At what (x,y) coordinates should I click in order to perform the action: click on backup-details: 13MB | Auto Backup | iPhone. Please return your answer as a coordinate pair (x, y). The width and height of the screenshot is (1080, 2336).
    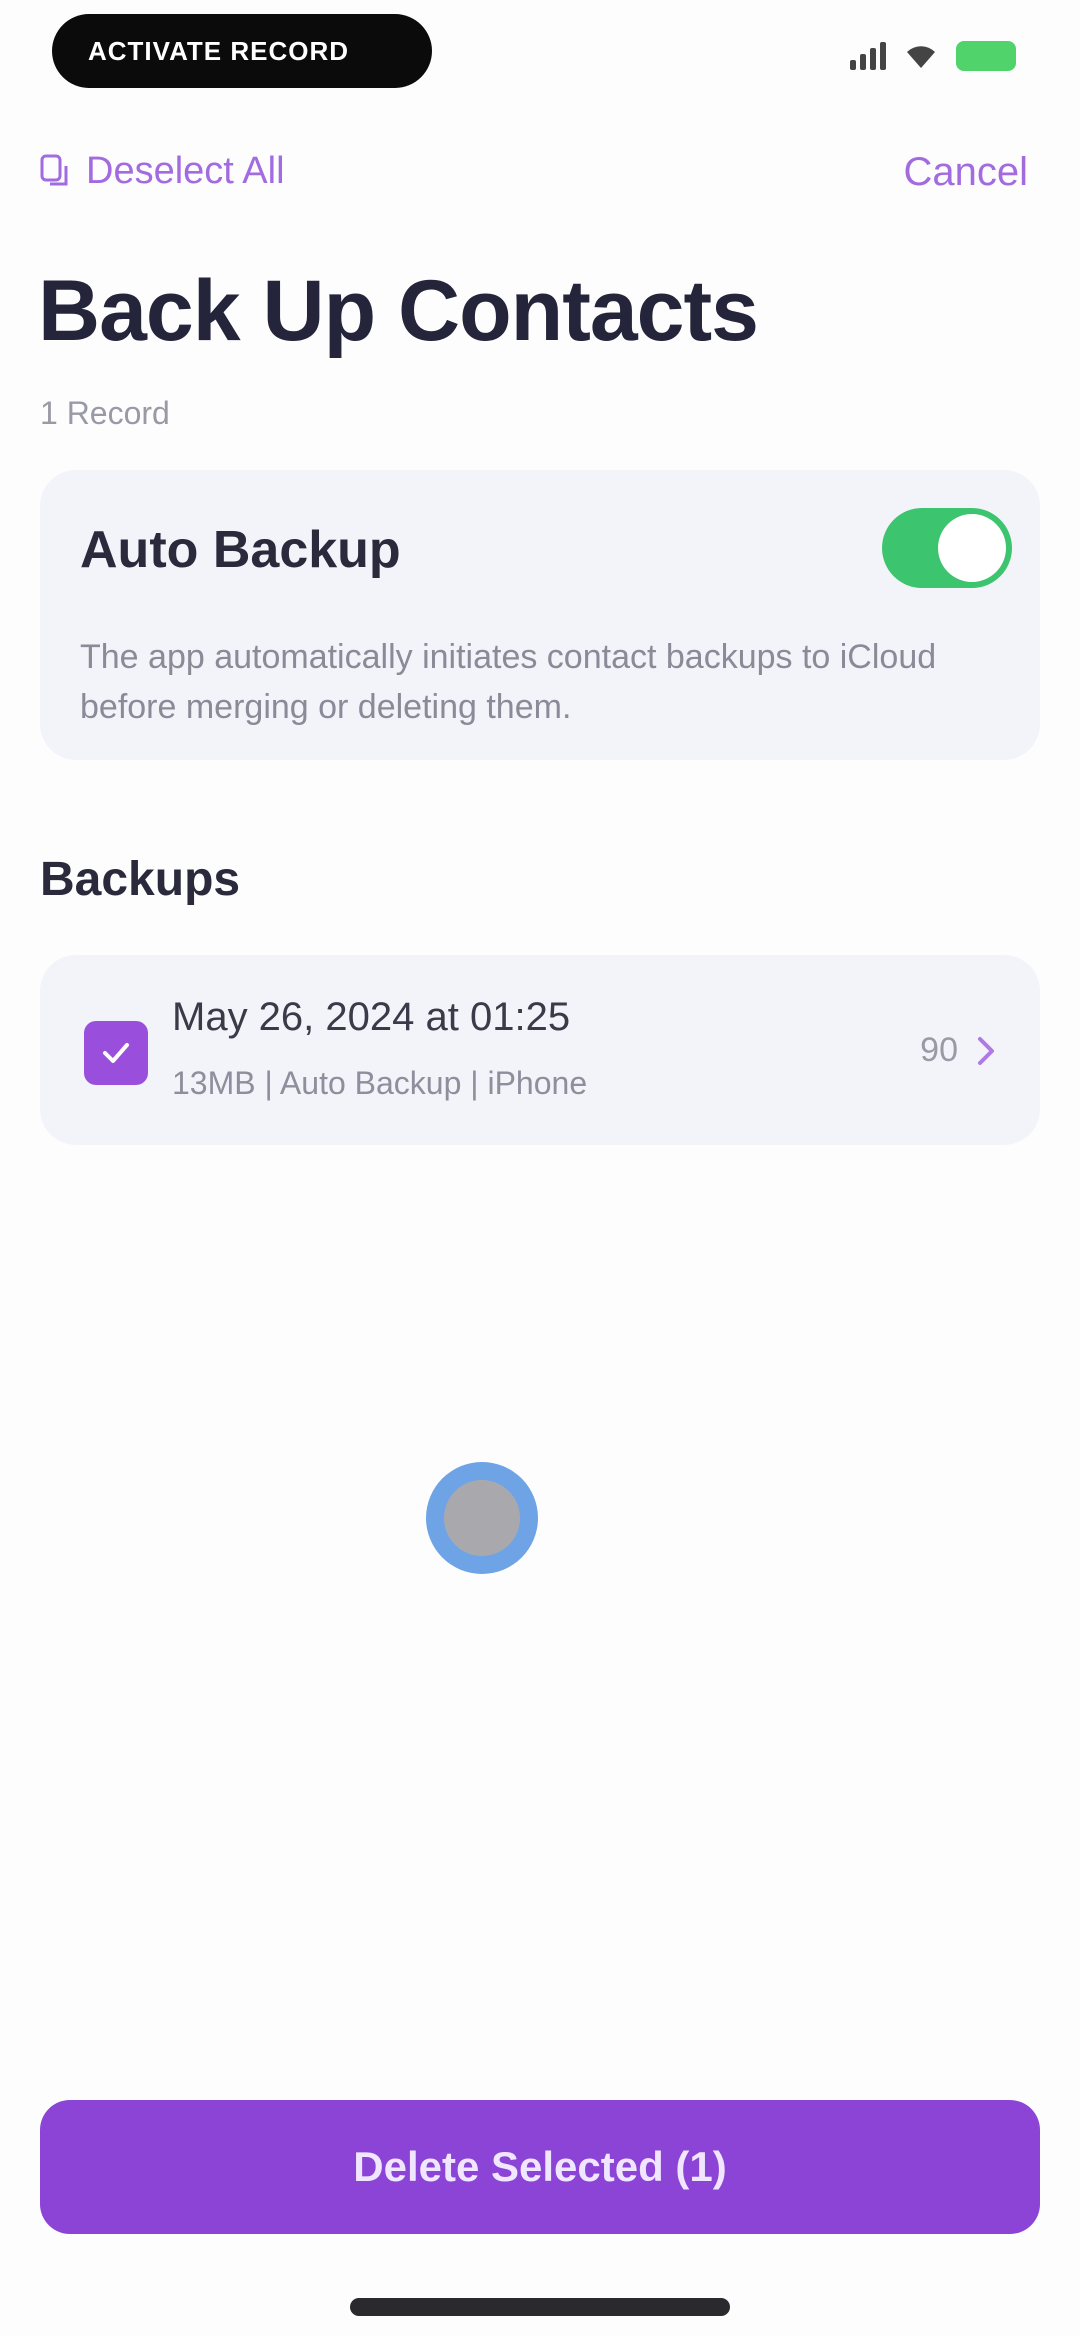
    Looking at the image, I should click on (380, 1083).